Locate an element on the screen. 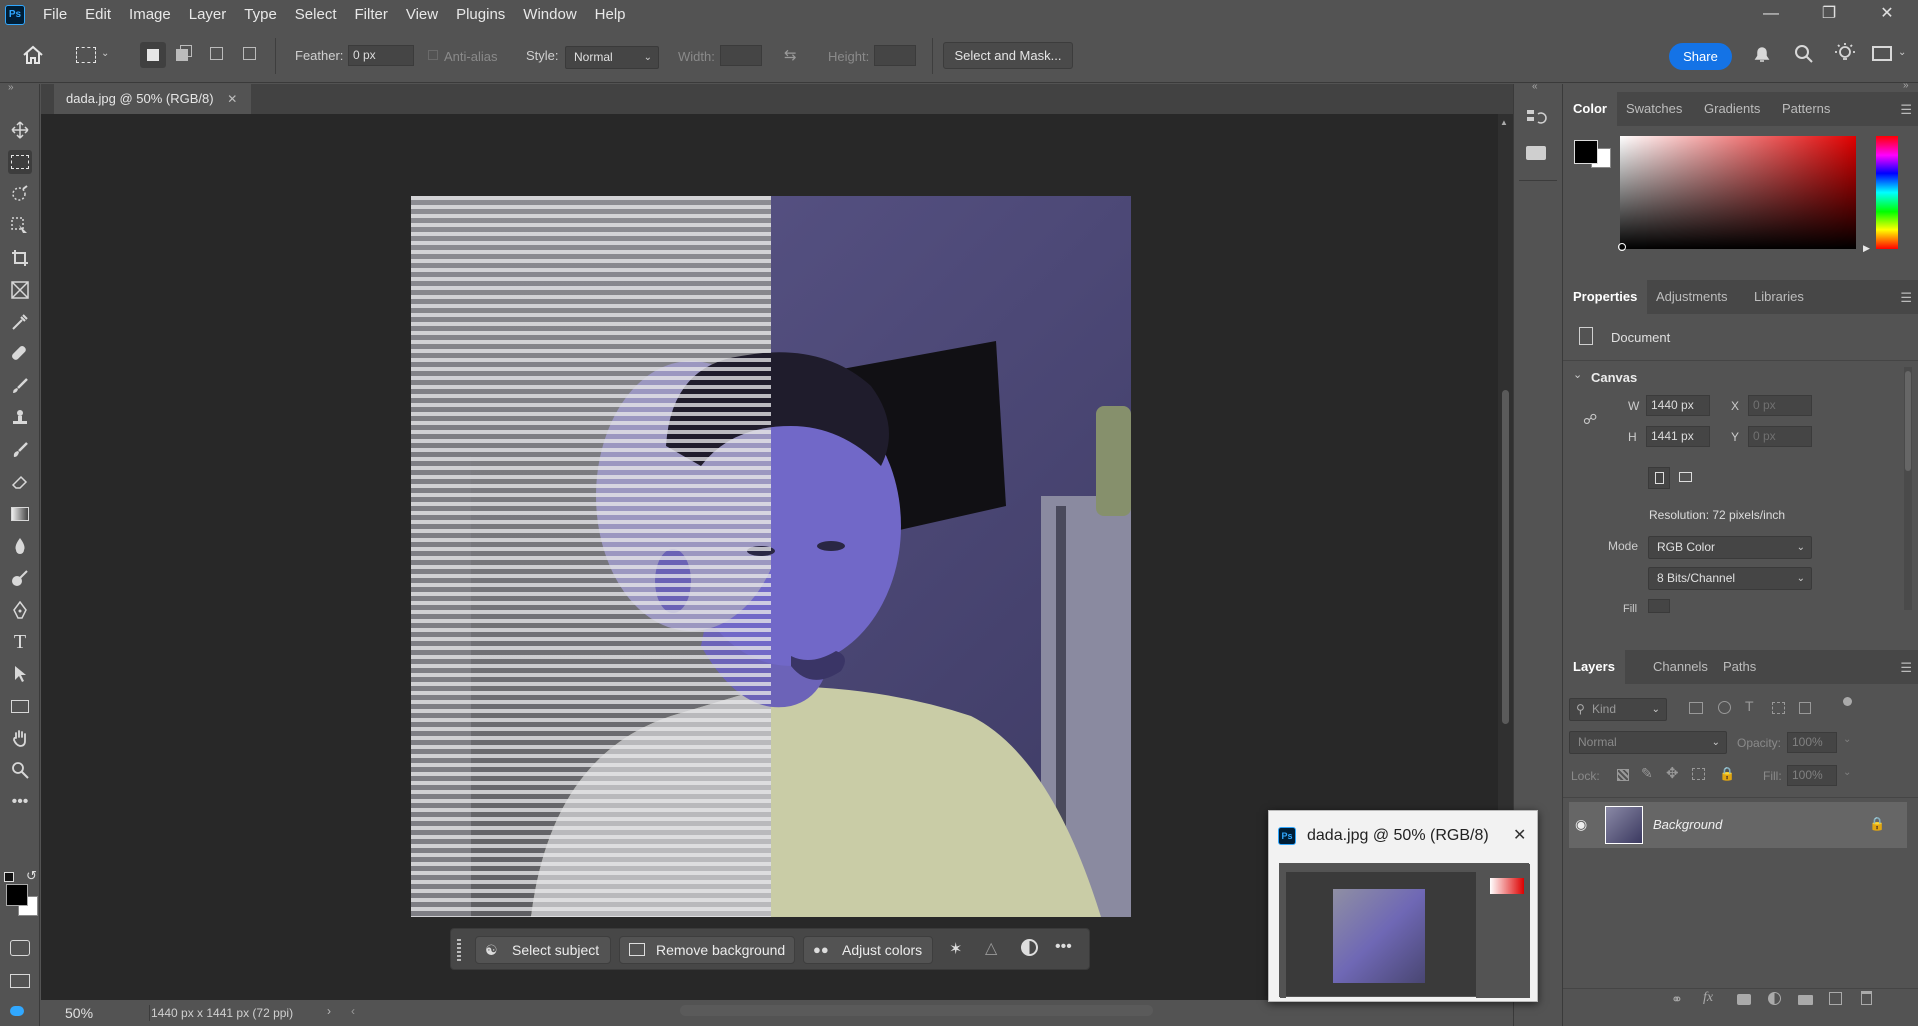 The width and height of the screenshot is (1918, 1026). quick-selection-tool-icon is located at coordinates (20, 226).